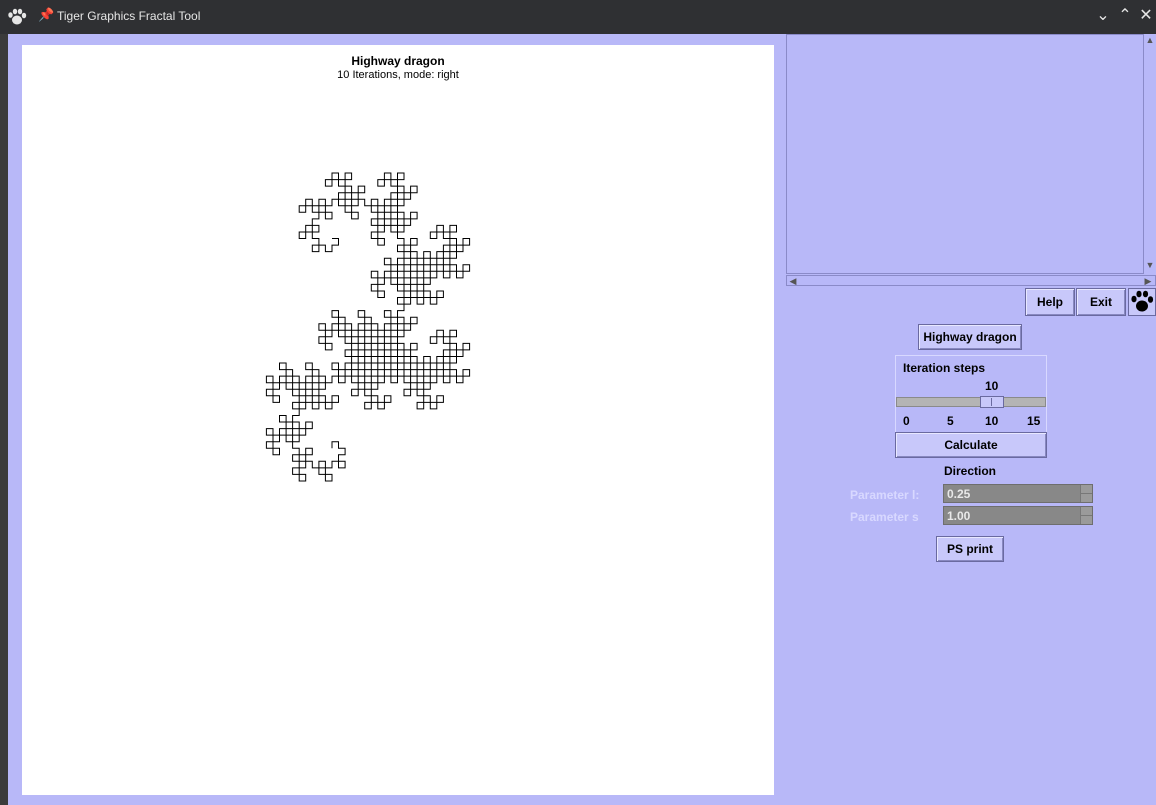  I want to click on parameter-l-value: 0.25, so click(959, 494).